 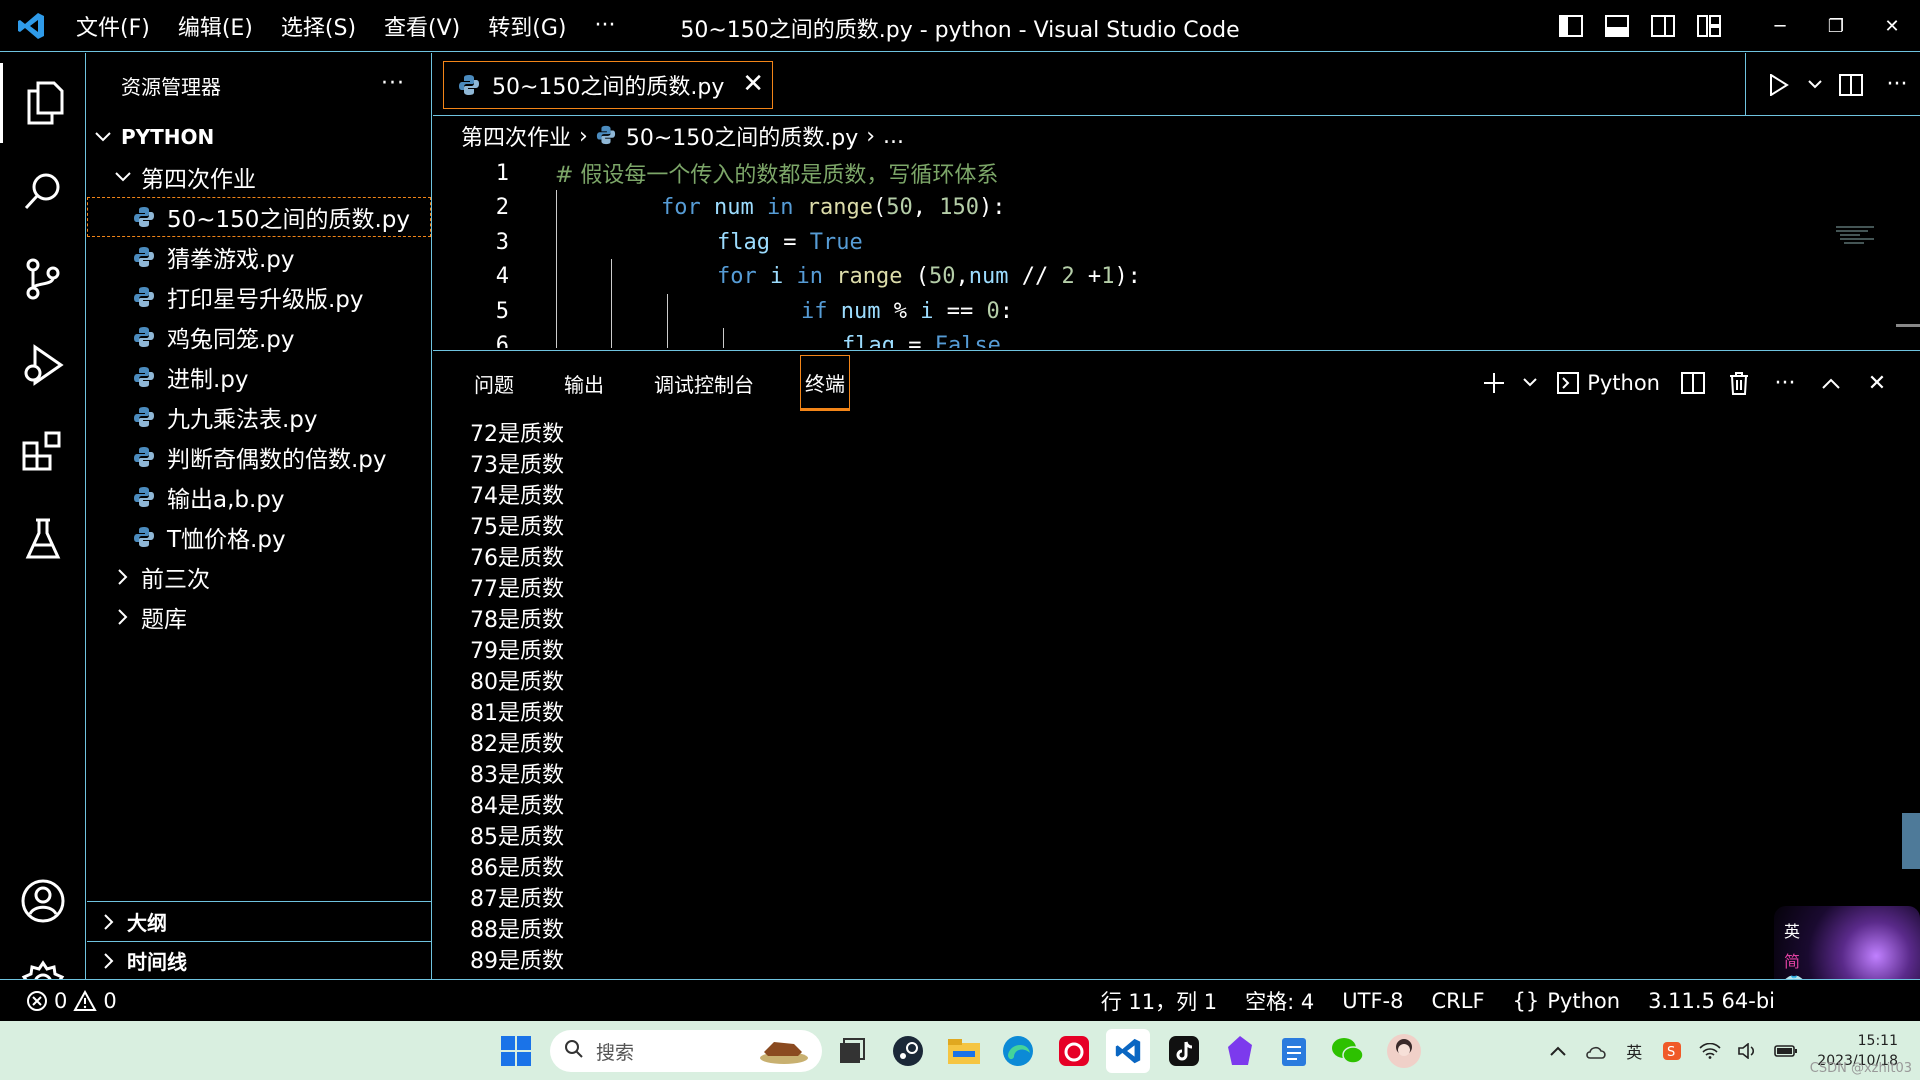 I want to click on tray-cloud-icon, so click(x=1596, y=1051).